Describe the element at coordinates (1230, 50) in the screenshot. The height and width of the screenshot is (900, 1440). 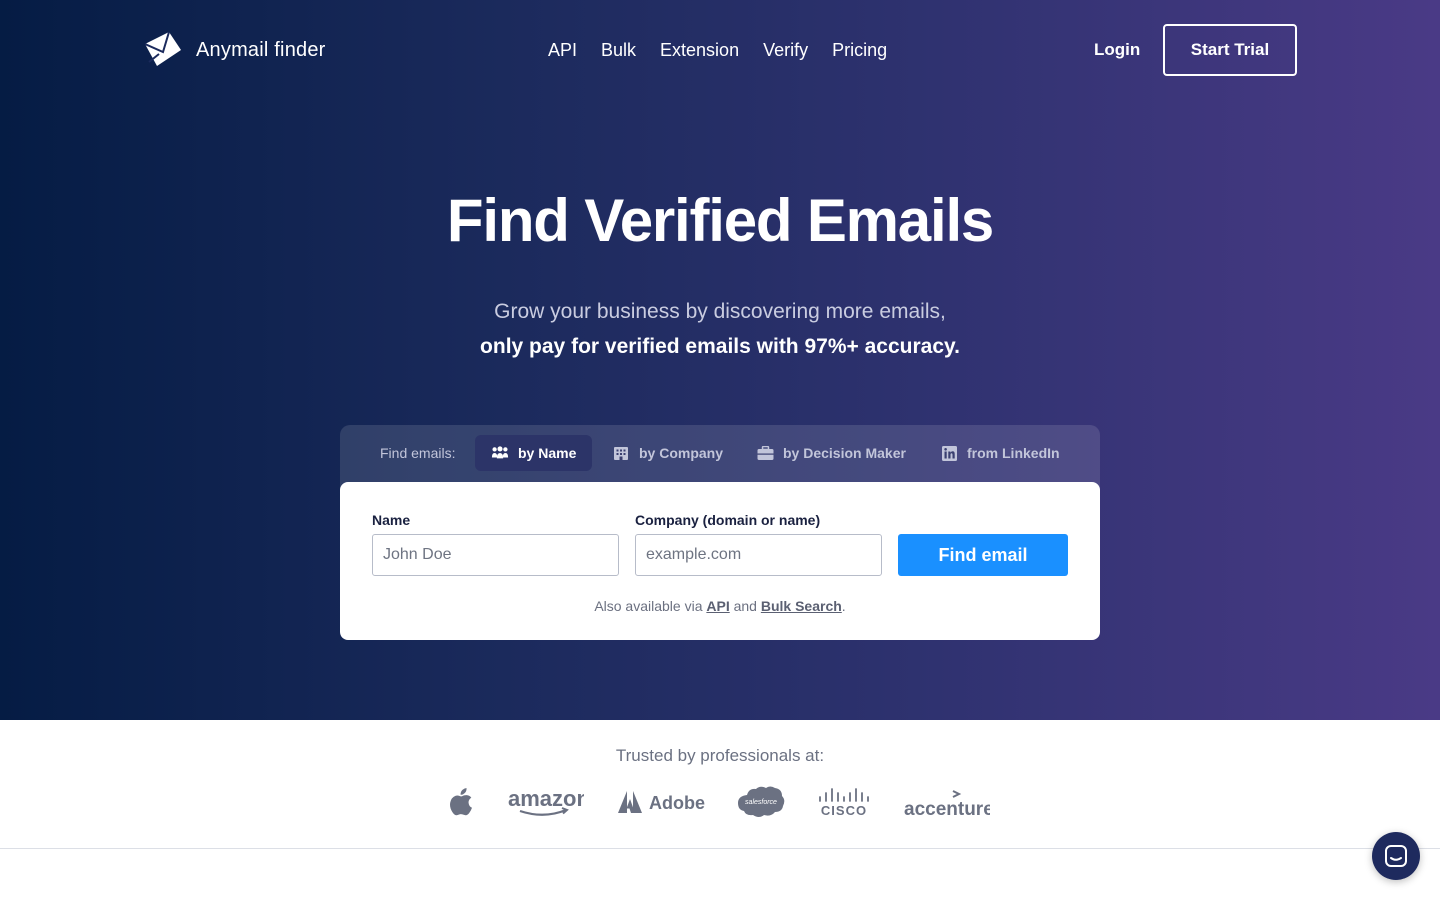
I see `start-trial-button: Start Trial` at that location.